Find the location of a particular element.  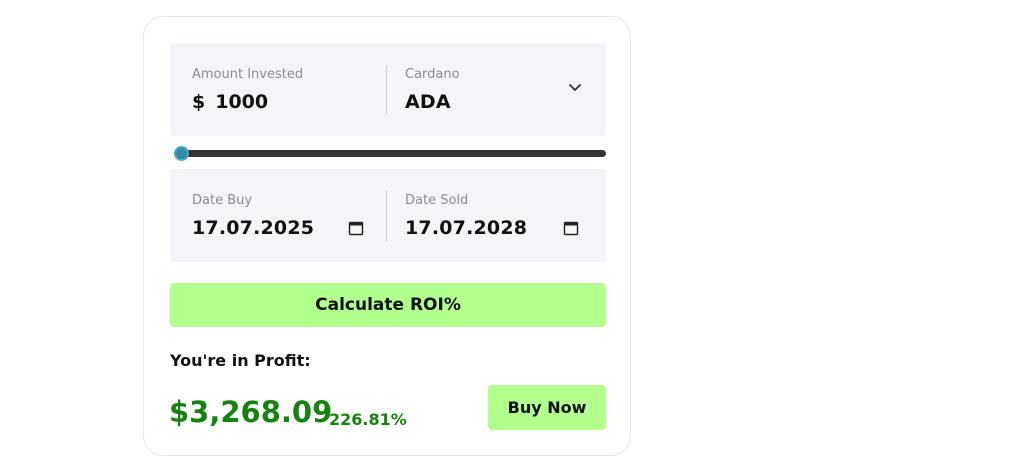

date-buy-label: Date Buy is located at coordinates (222, 200).